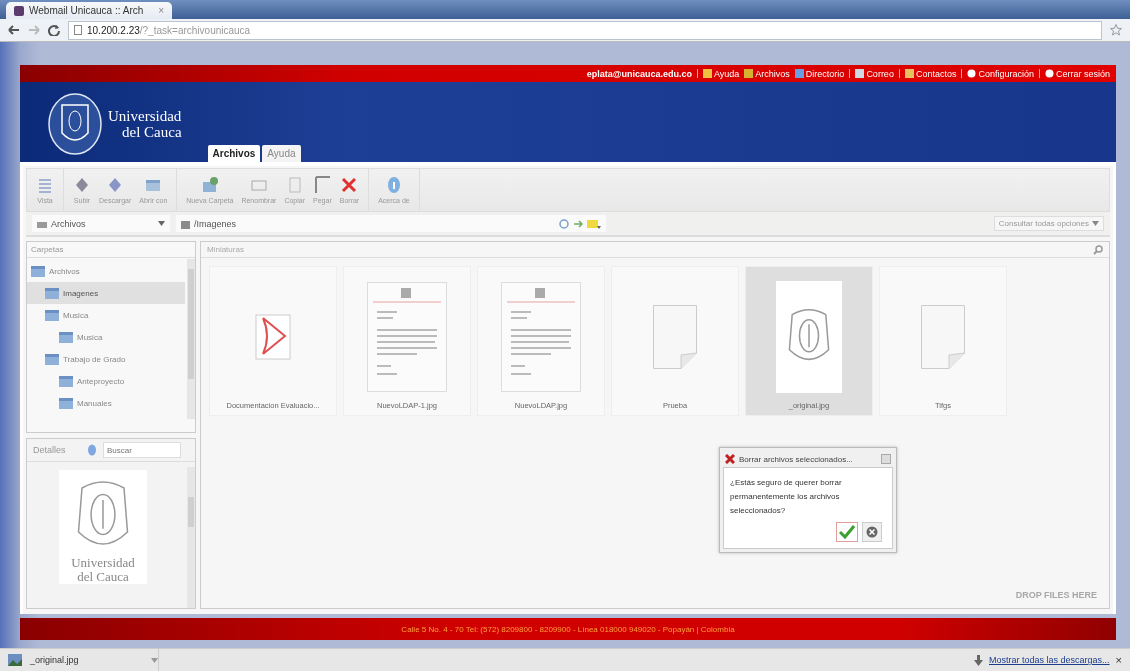 Image resolution: width=1130 pixels, height=671 pixels. Describe the element at coordinates (568, 629) in the screenshot. I see `footer-text: Calle 5 No. 4 - 70 Tel: (572) 8209800 - 8209900 - Línea 018000 949020 - Popayán | Colombia` at that location.